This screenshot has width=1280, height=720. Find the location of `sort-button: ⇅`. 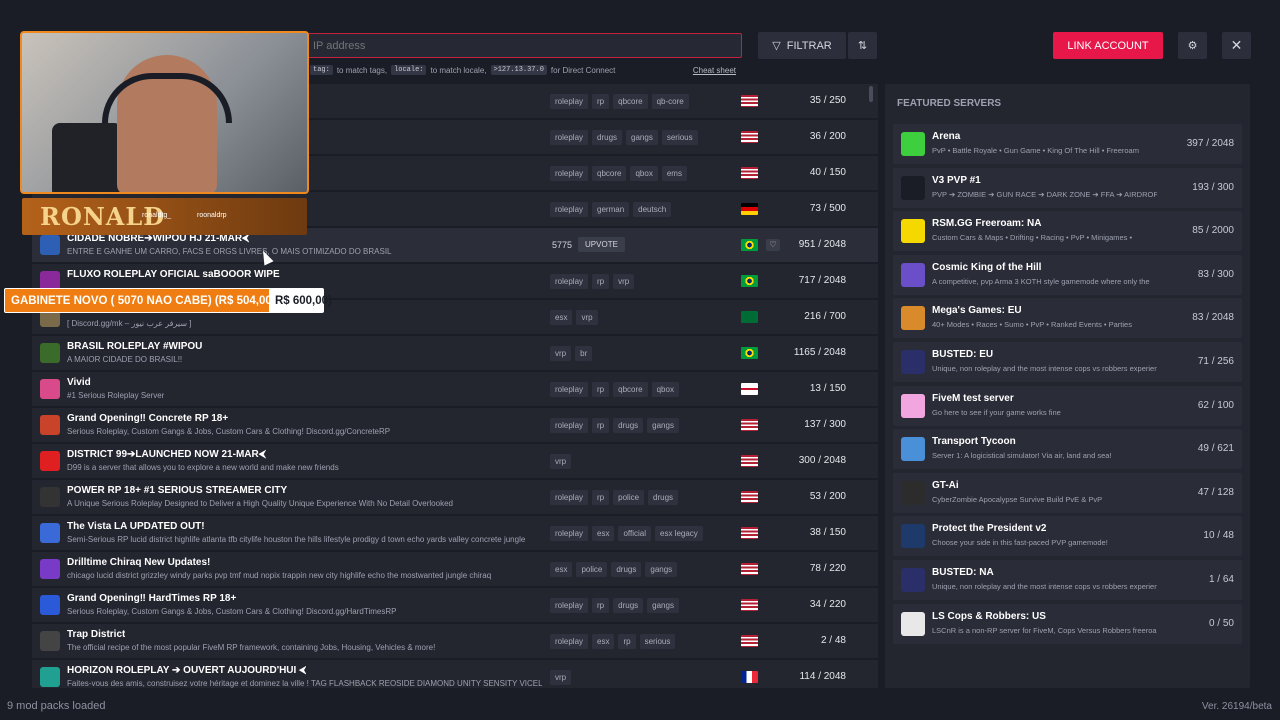

sort-button: ⇅ is located at coordinates (862, 45).